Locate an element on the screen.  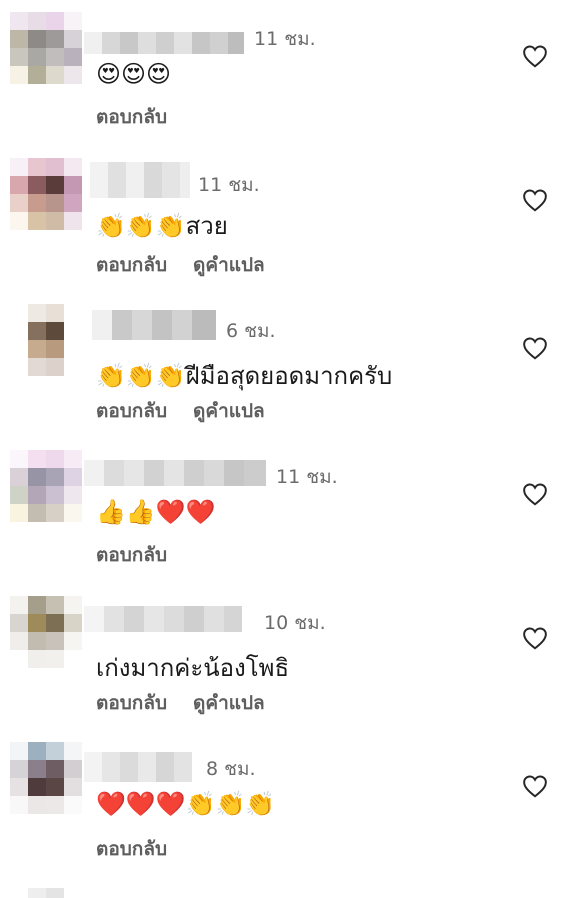
comment-text: 👍👍❤️❤️ is located at coordinates (156, 512).